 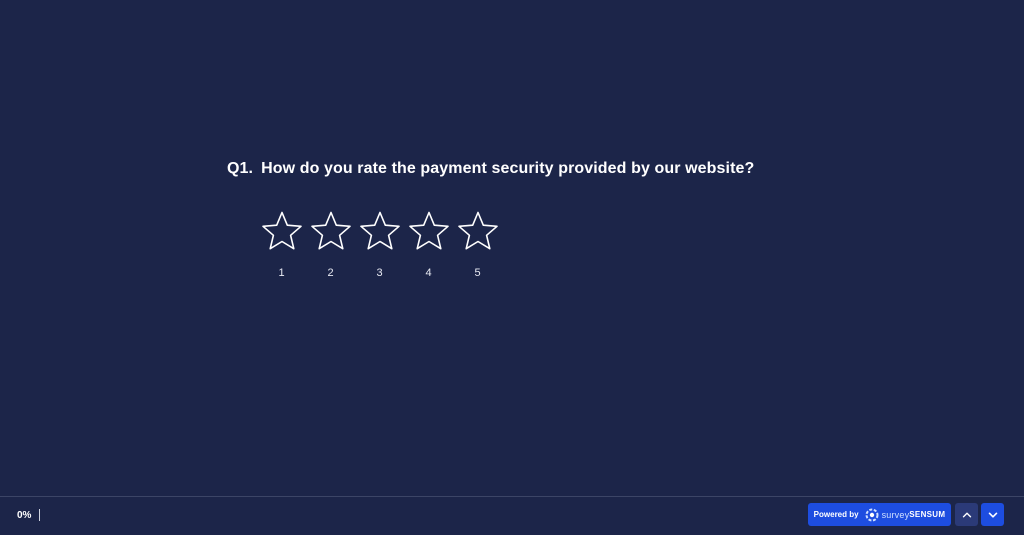 I want to click on star-label: 4, so click(x=428, y=273).